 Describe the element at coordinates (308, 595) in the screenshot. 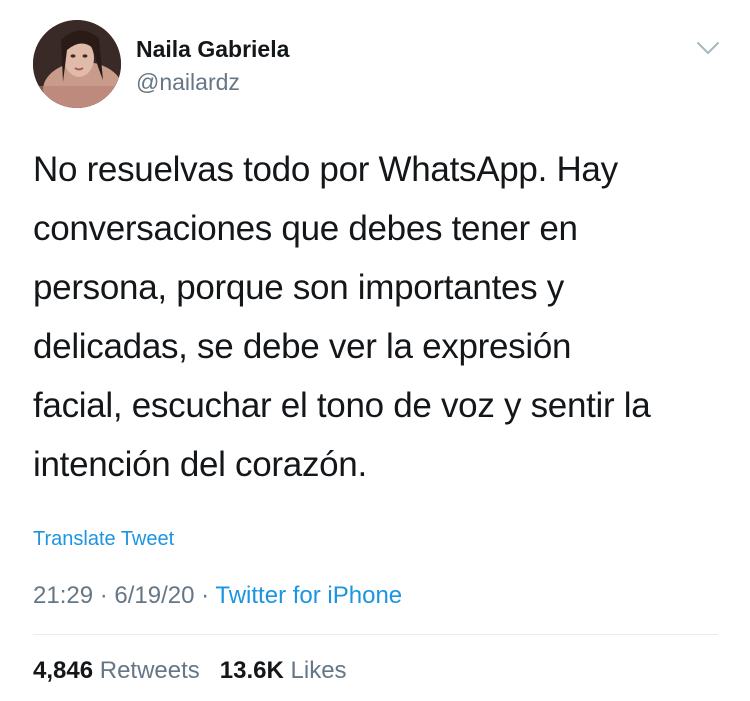

I see `tweet-source-link: Twitter for iPhone` at that location.